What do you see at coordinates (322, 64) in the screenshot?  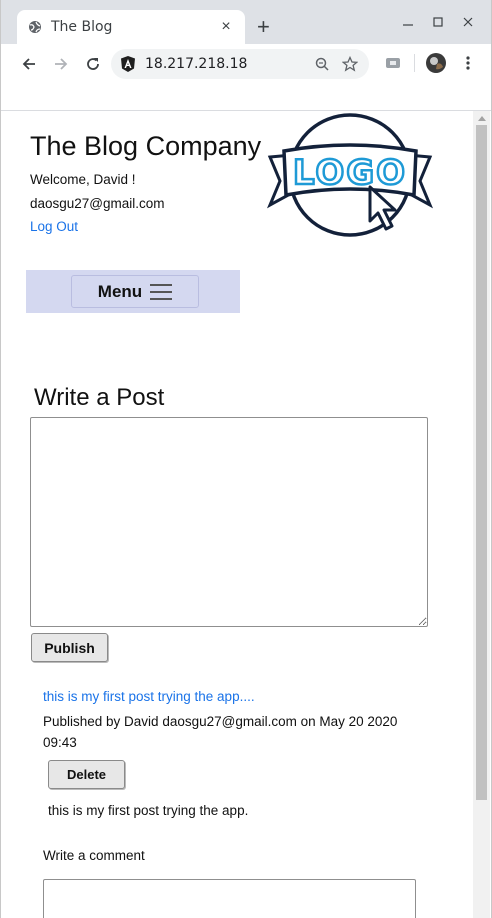 I see `zoom-icon` at bounding box center [322, 64].